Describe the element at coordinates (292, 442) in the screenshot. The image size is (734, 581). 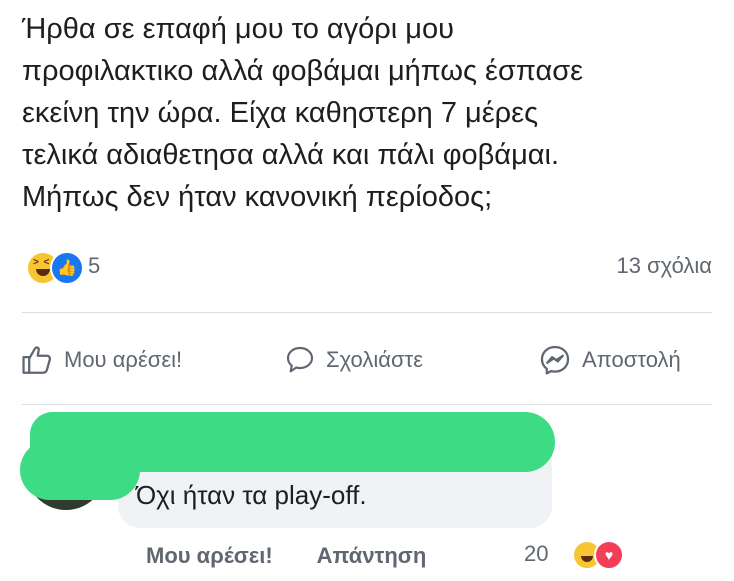
I see `redaction-mark` at that location.